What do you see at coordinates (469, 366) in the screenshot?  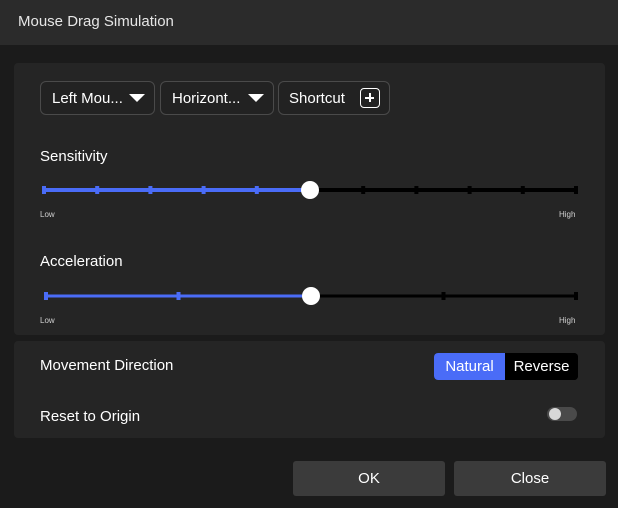 I see `natural-option: Natural` at bounding box center [469, 366].